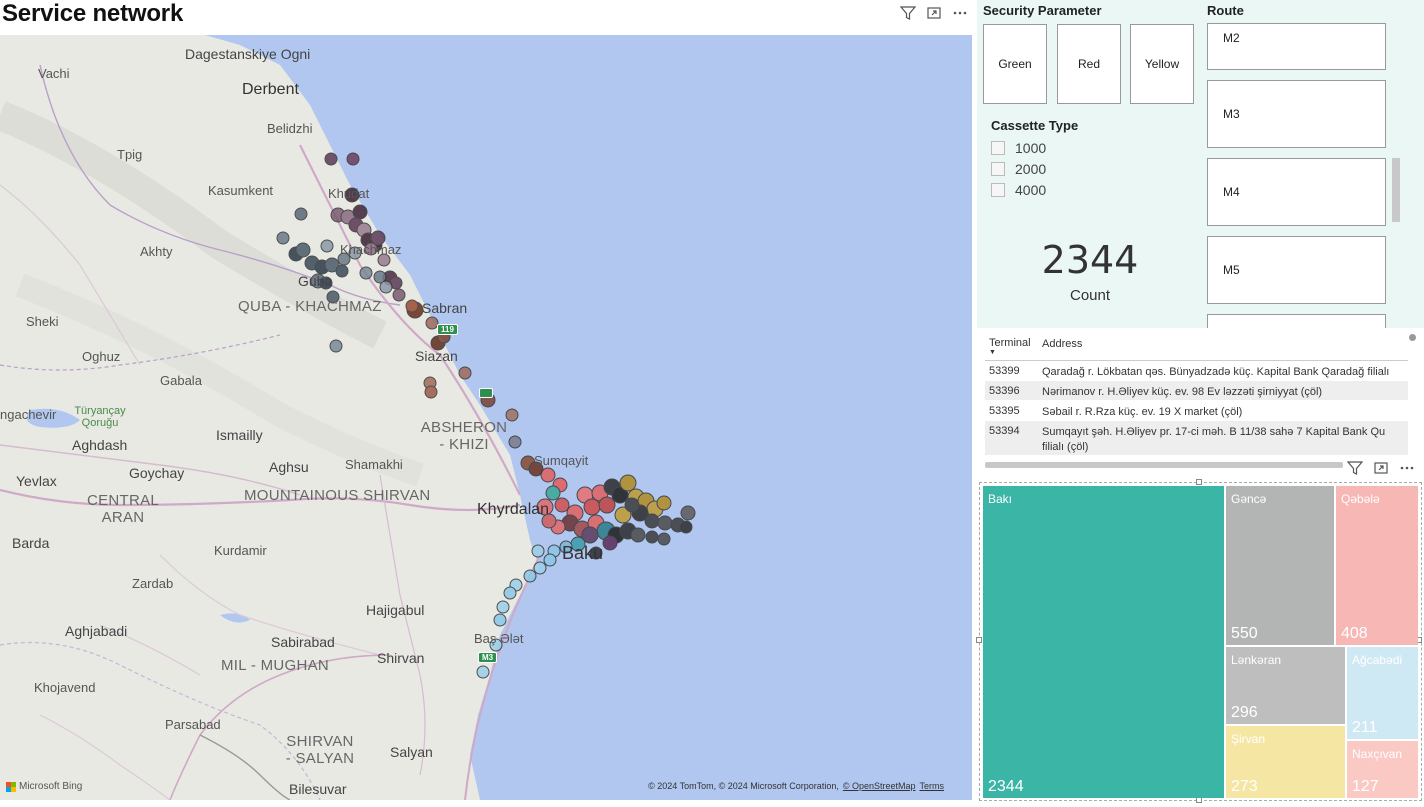 This screenshot has height=807, width=1424. Describe the element at coordinates (583, 553) in the screenshot. I see `map-label-baku: Baku` at that location.